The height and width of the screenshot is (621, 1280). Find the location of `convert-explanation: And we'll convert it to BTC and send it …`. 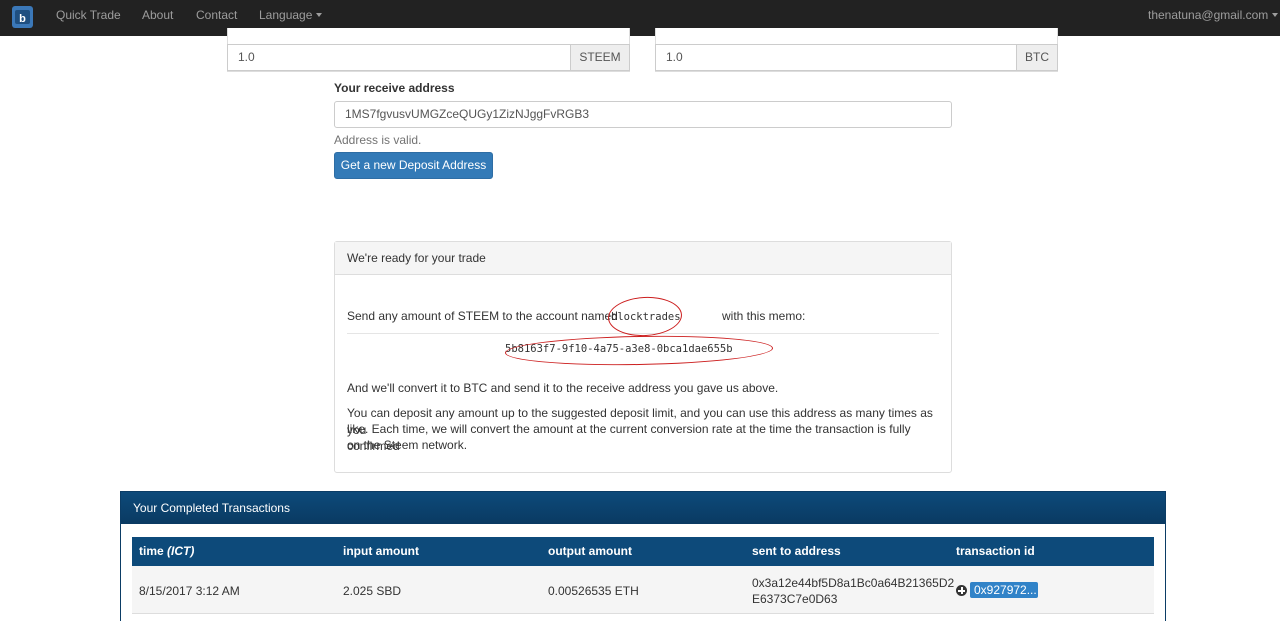

convert-explanation: And we'll convert it to BTC and send it … is located at coordinates (563, 388).